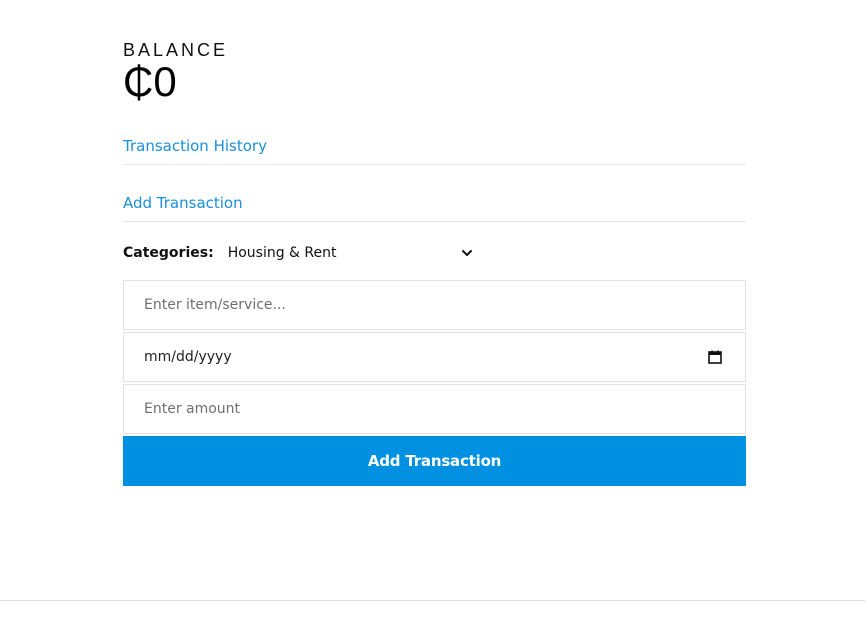  What do you see at coordinates (715, 357) in the screenshot?
I see `calendar-icon` at bounding box center [715, 357].